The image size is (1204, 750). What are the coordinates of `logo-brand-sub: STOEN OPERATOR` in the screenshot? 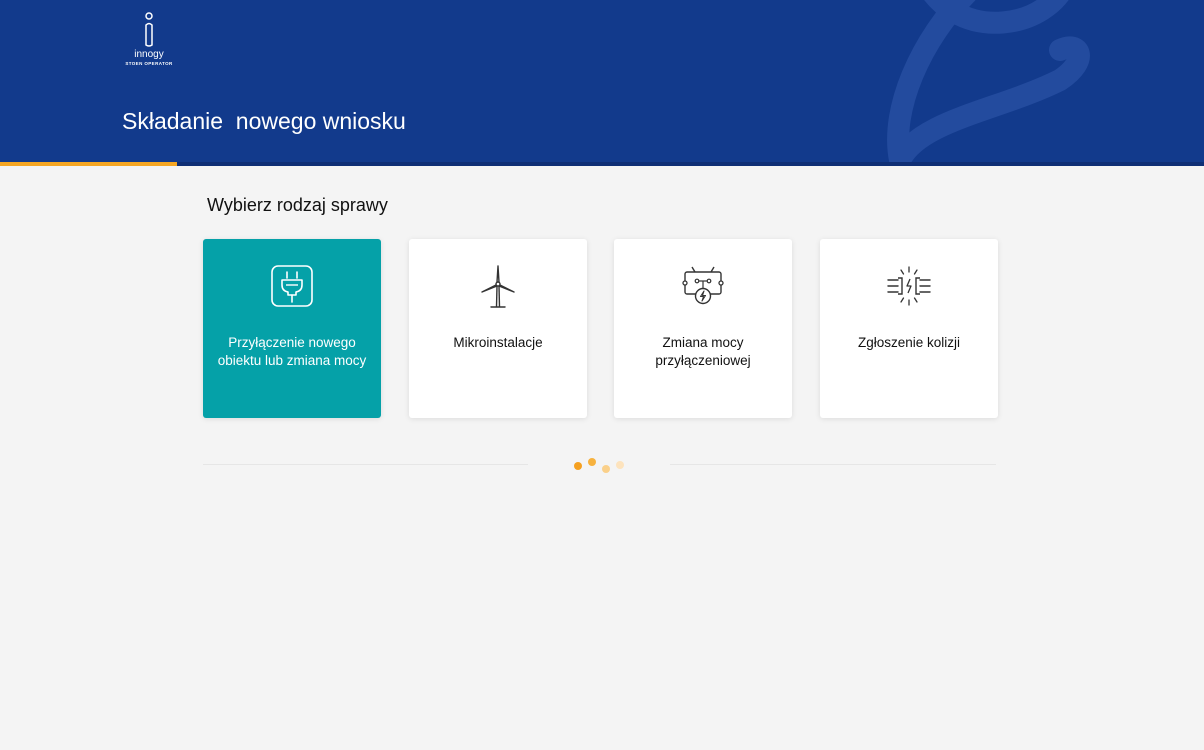 It's located at (149, 63).